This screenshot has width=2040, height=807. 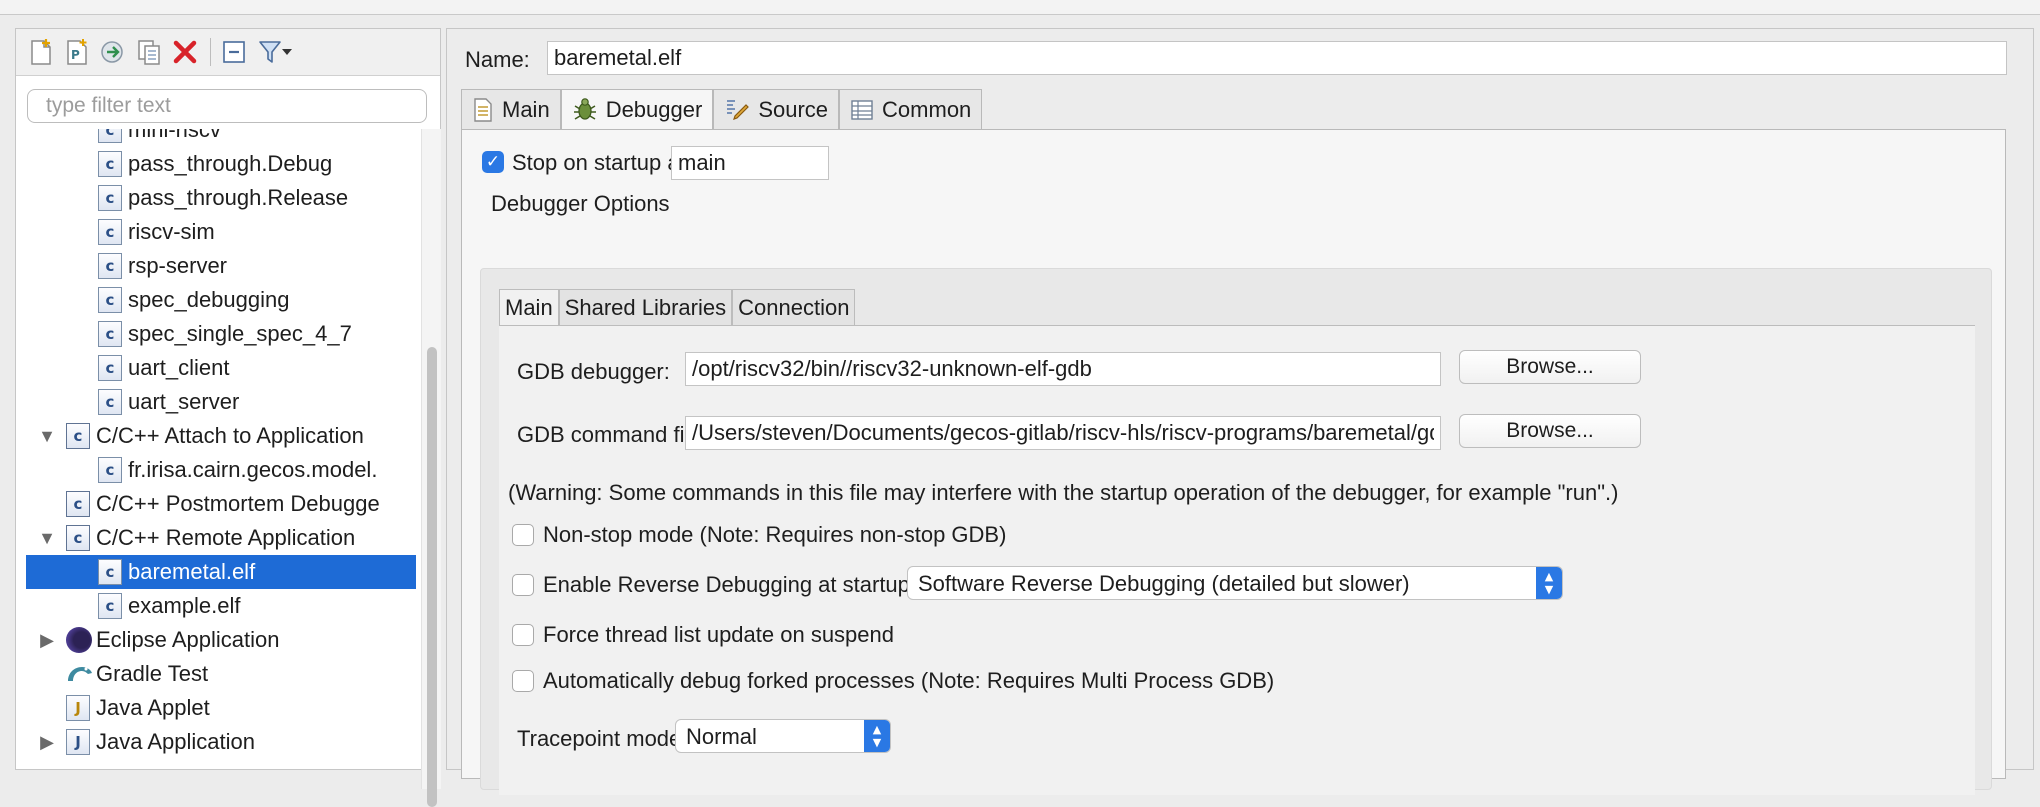 I want to click on reverse-debugging-checkbox, so click(x=523, y=585).